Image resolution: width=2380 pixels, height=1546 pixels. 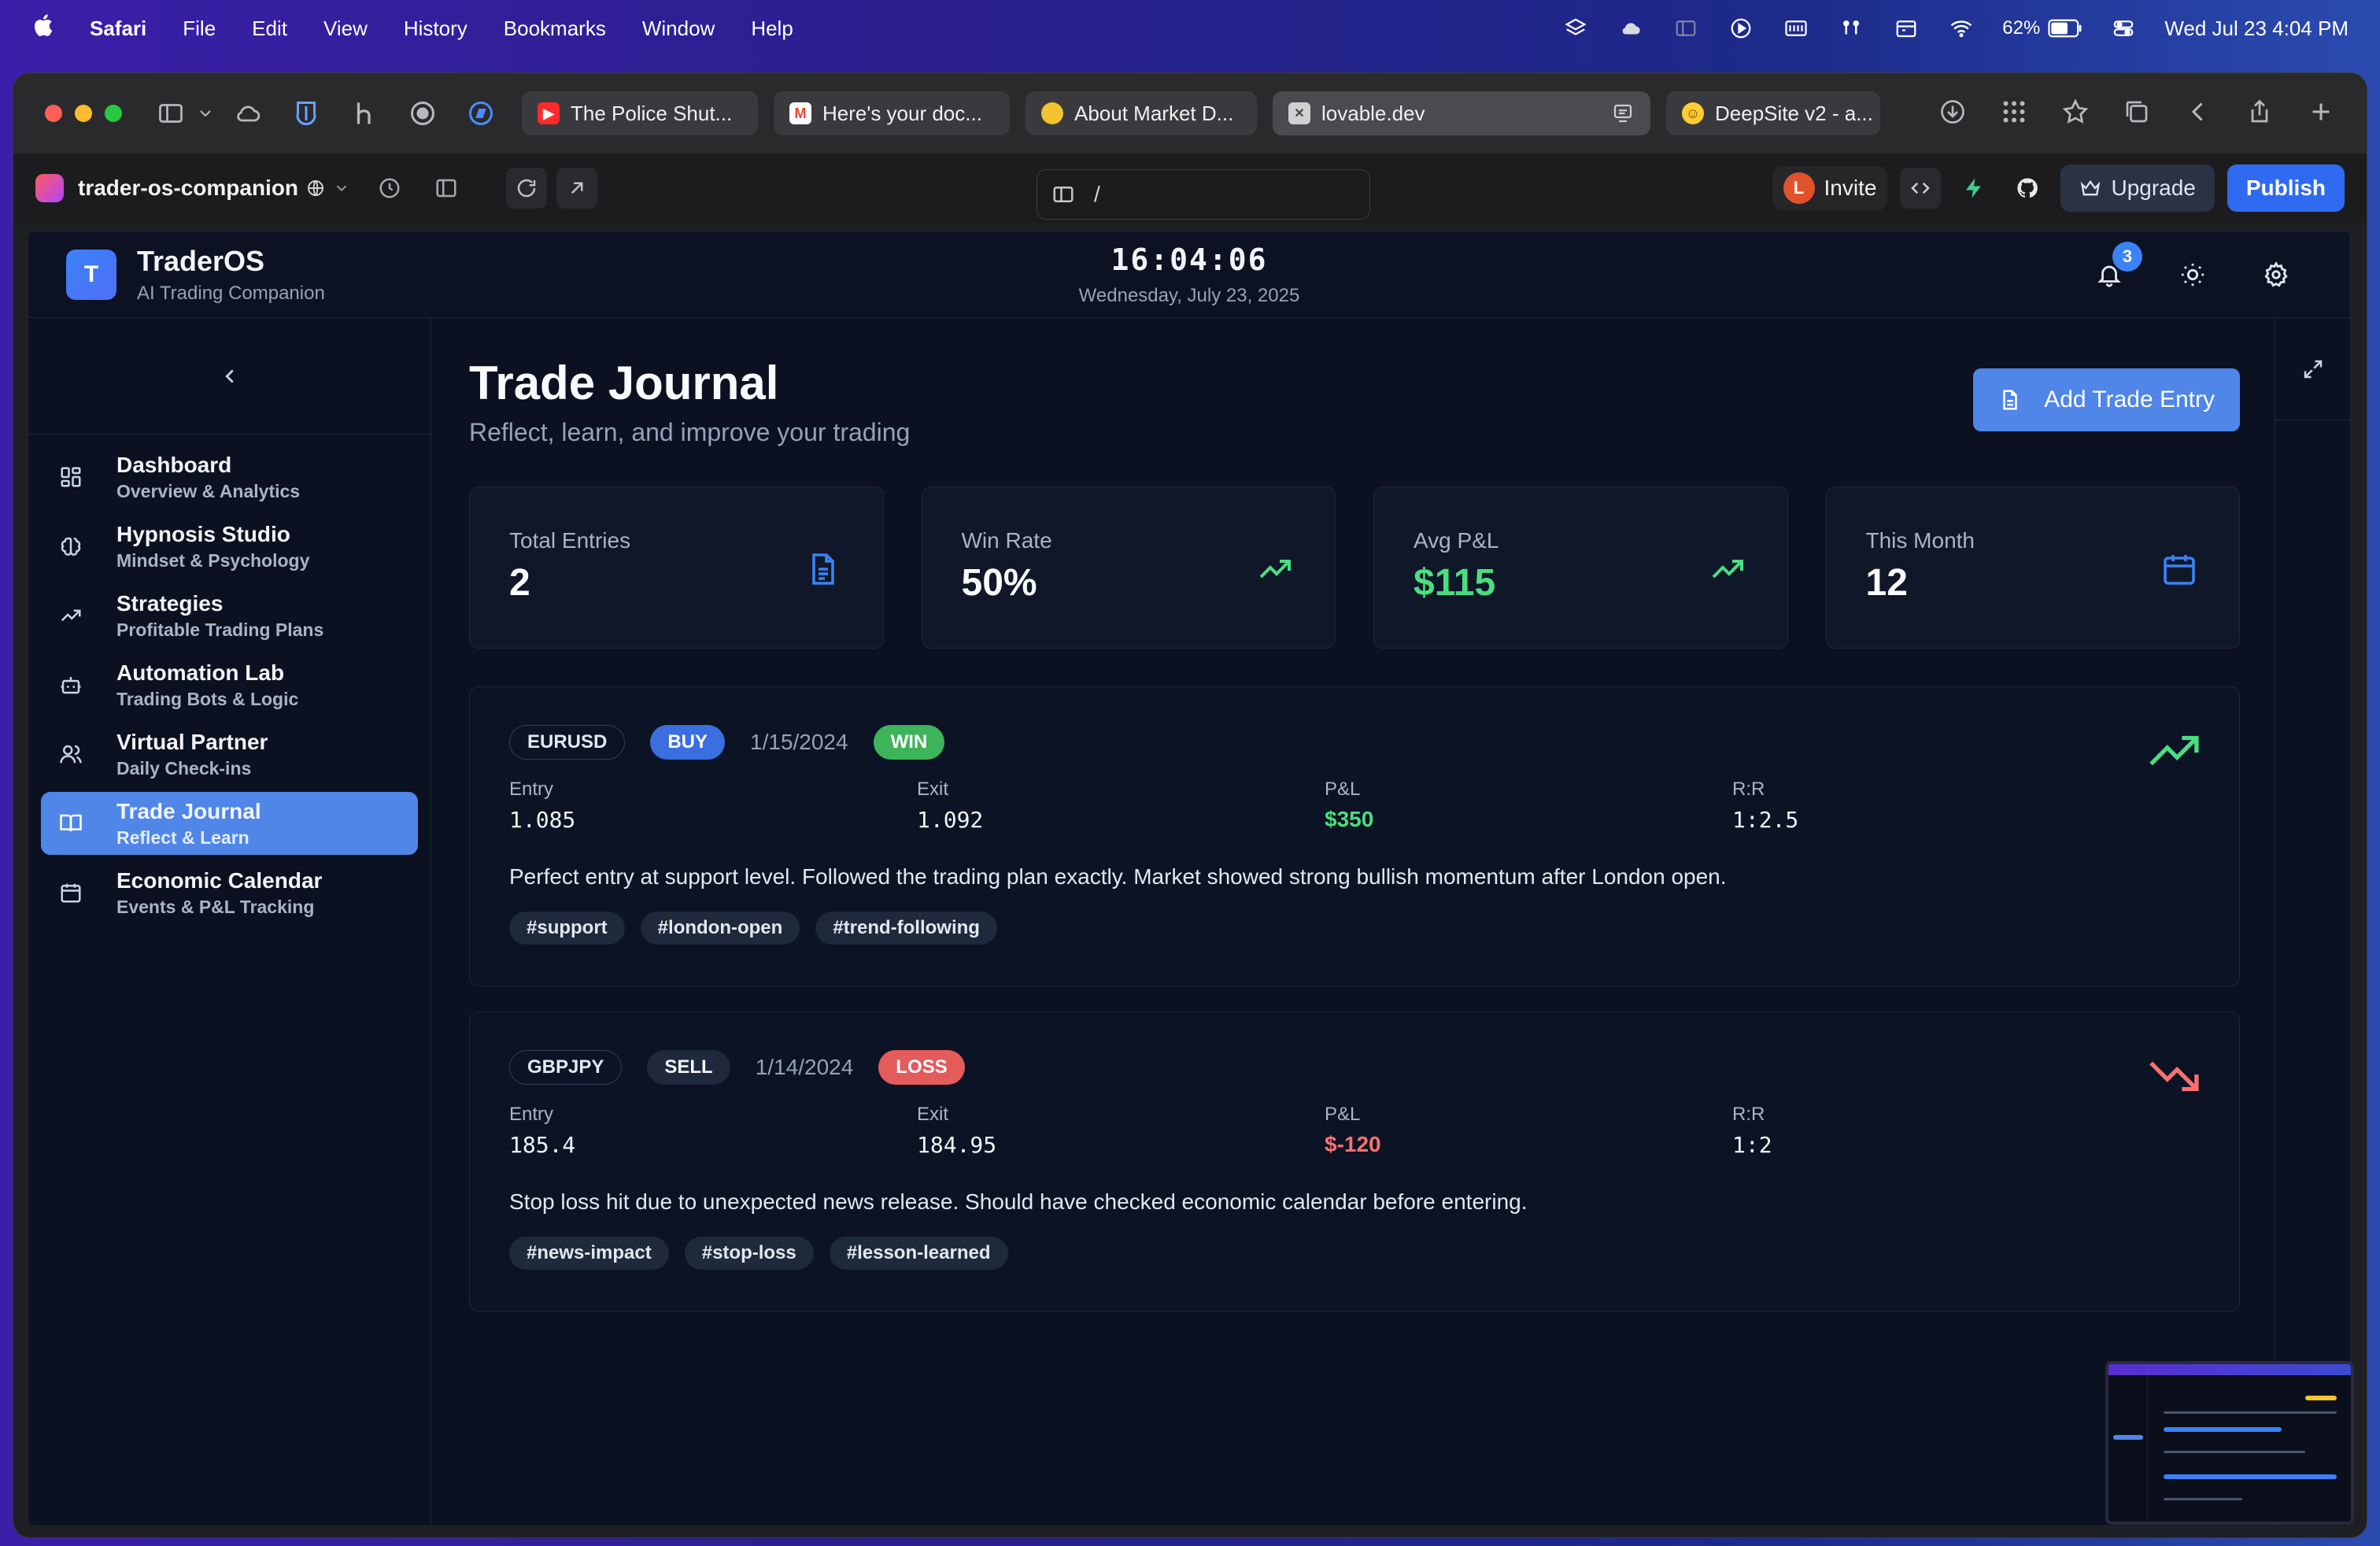 I want to click on bot-icon, so click(x=71, y=685).